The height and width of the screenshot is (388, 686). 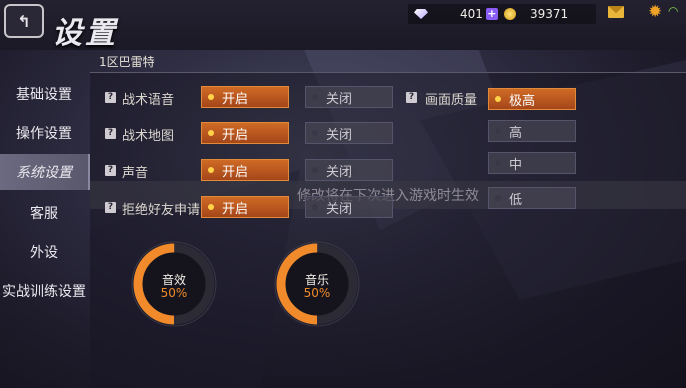 I want to click on back-button: ↰, so click(x=24, y=21).